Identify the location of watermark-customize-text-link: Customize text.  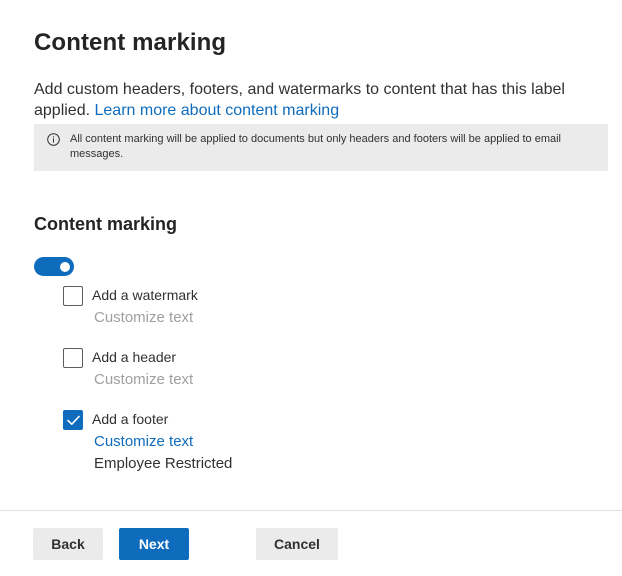
(144, 317).